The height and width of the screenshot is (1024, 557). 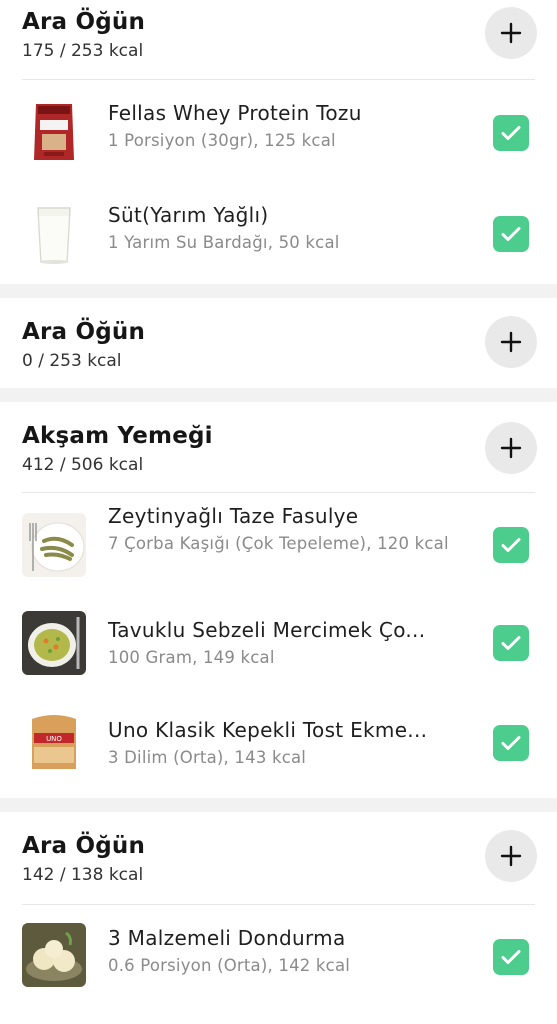 I want to click on food-name: Süt(Yarım Yağlı), so click(x=188, y=215).